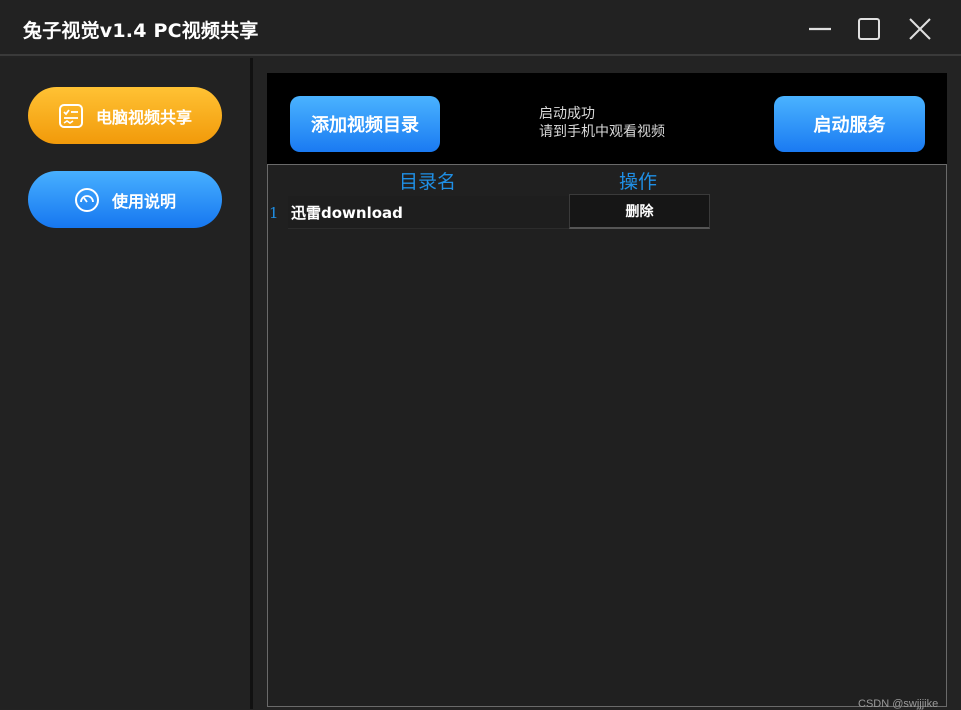  I want to click on checklist-icon, so click(71, 116).